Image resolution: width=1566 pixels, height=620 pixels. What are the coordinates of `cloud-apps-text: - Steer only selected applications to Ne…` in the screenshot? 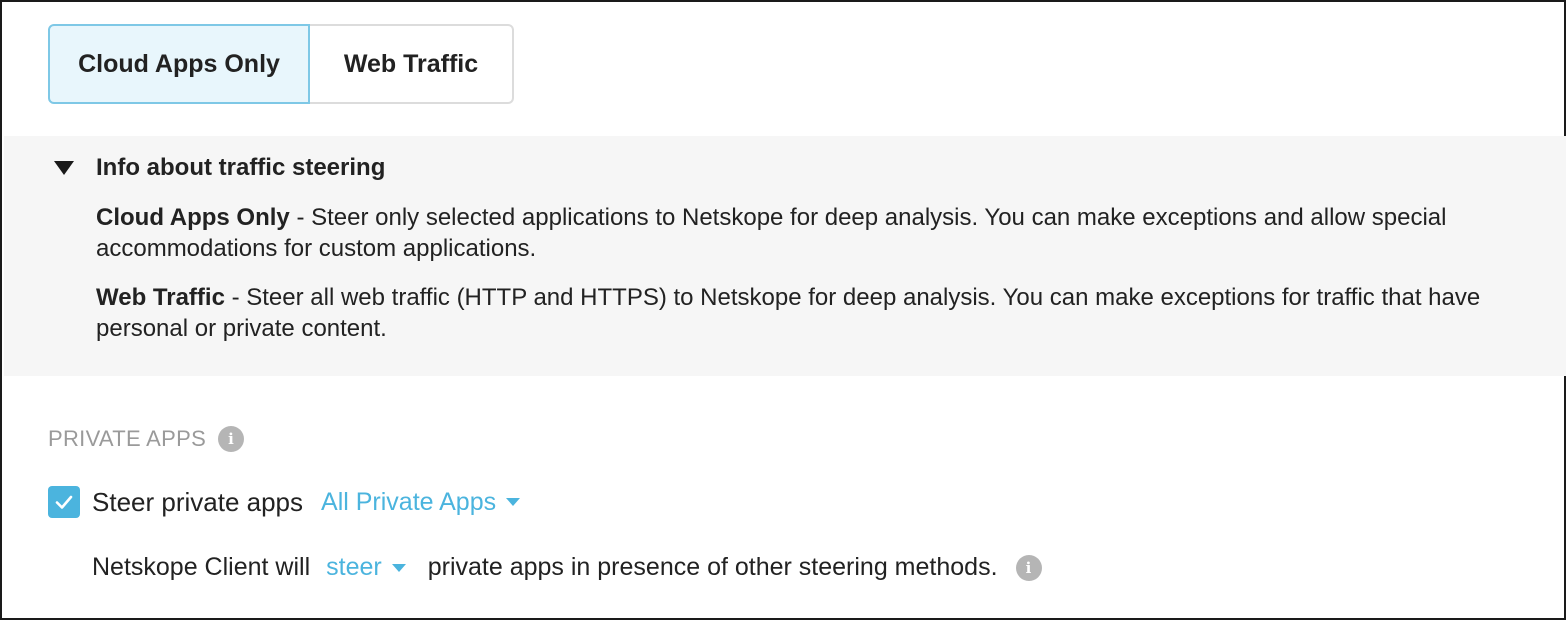 It's located at (771, 233).